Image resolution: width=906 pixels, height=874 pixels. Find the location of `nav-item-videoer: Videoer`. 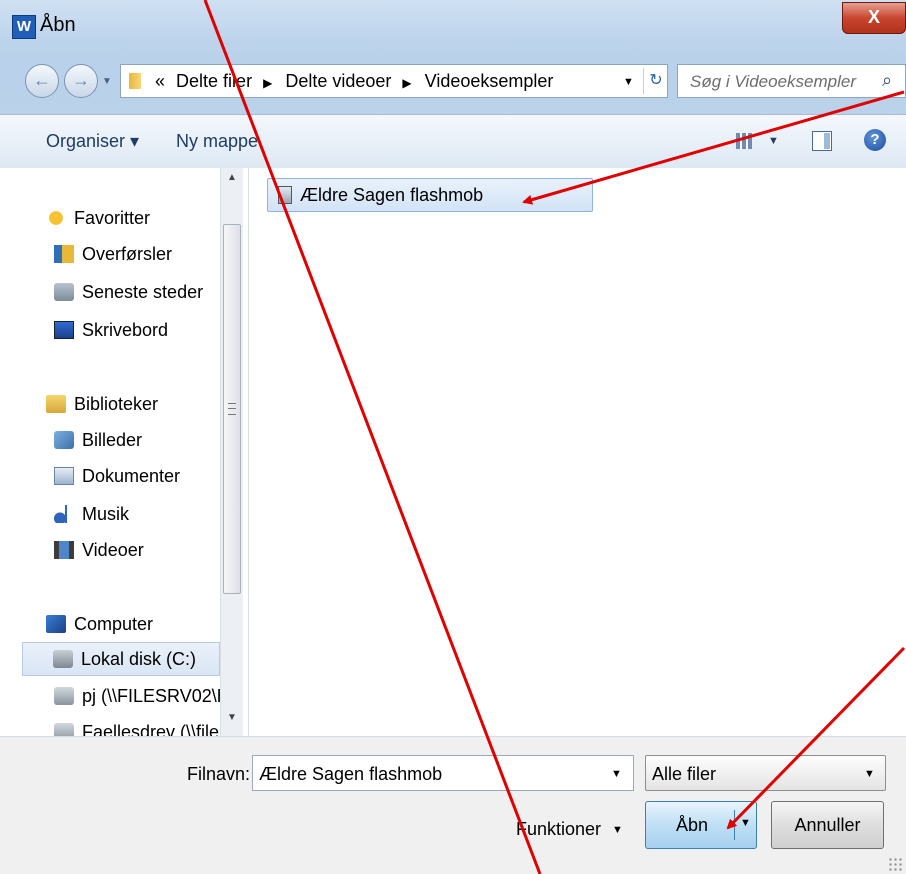

nav-item-videoer: Videoer is located at coordinates (99, 557).